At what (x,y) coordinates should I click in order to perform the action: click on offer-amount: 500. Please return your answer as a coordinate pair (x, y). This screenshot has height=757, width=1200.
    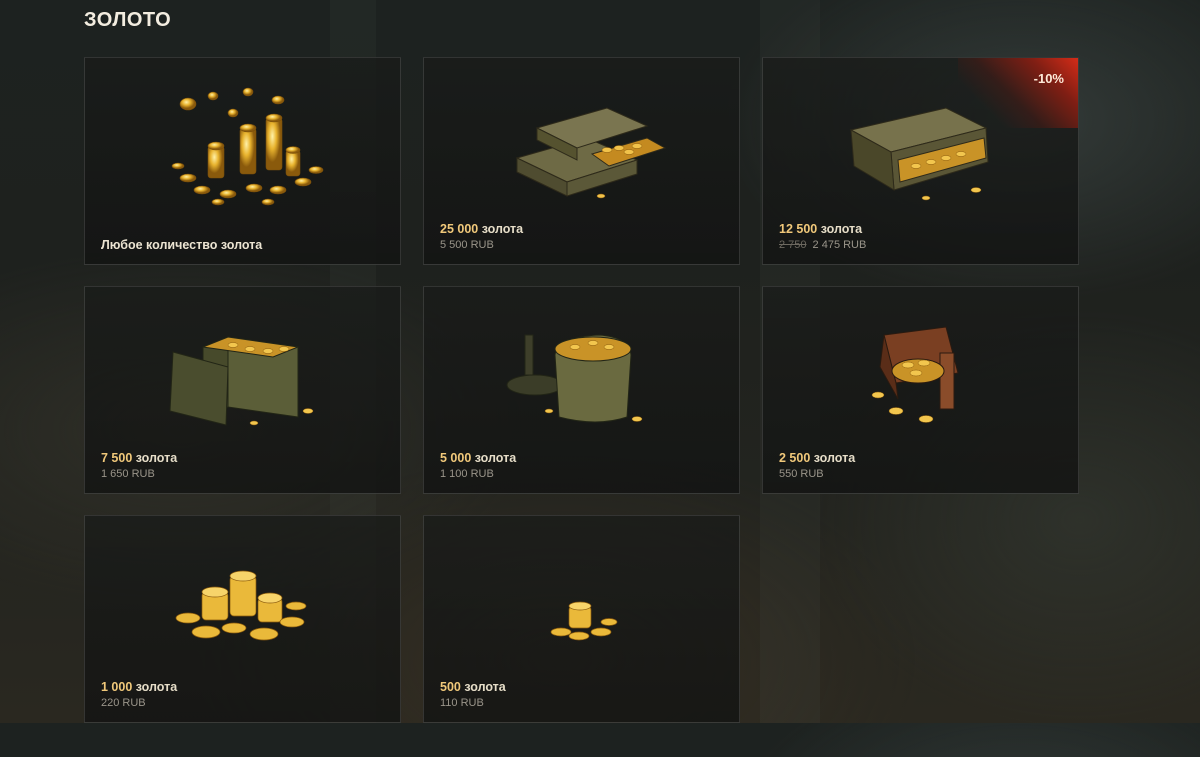
    Looking at the image, I should click on (450, 687).